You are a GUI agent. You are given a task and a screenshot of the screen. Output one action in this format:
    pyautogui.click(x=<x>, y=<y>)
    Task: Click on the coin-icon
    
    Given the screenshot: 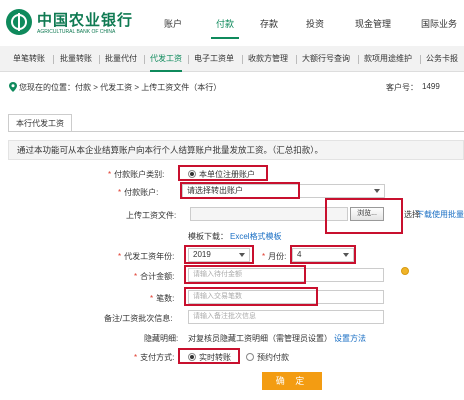 What is the action you would take?
    pyautogui.click(x=405, y=271)
    